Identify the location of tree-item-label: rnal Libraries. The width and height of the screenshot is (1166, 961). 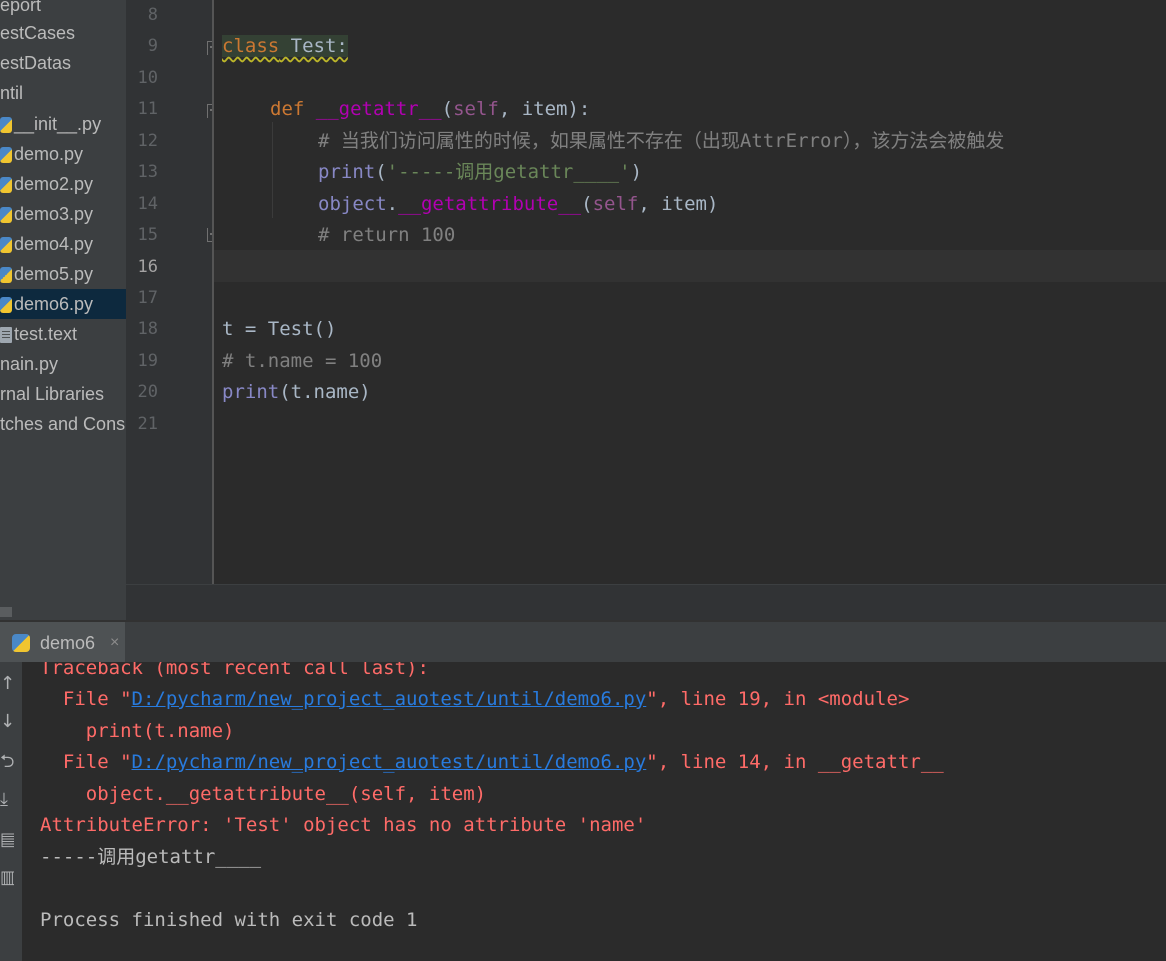
(52, 394).